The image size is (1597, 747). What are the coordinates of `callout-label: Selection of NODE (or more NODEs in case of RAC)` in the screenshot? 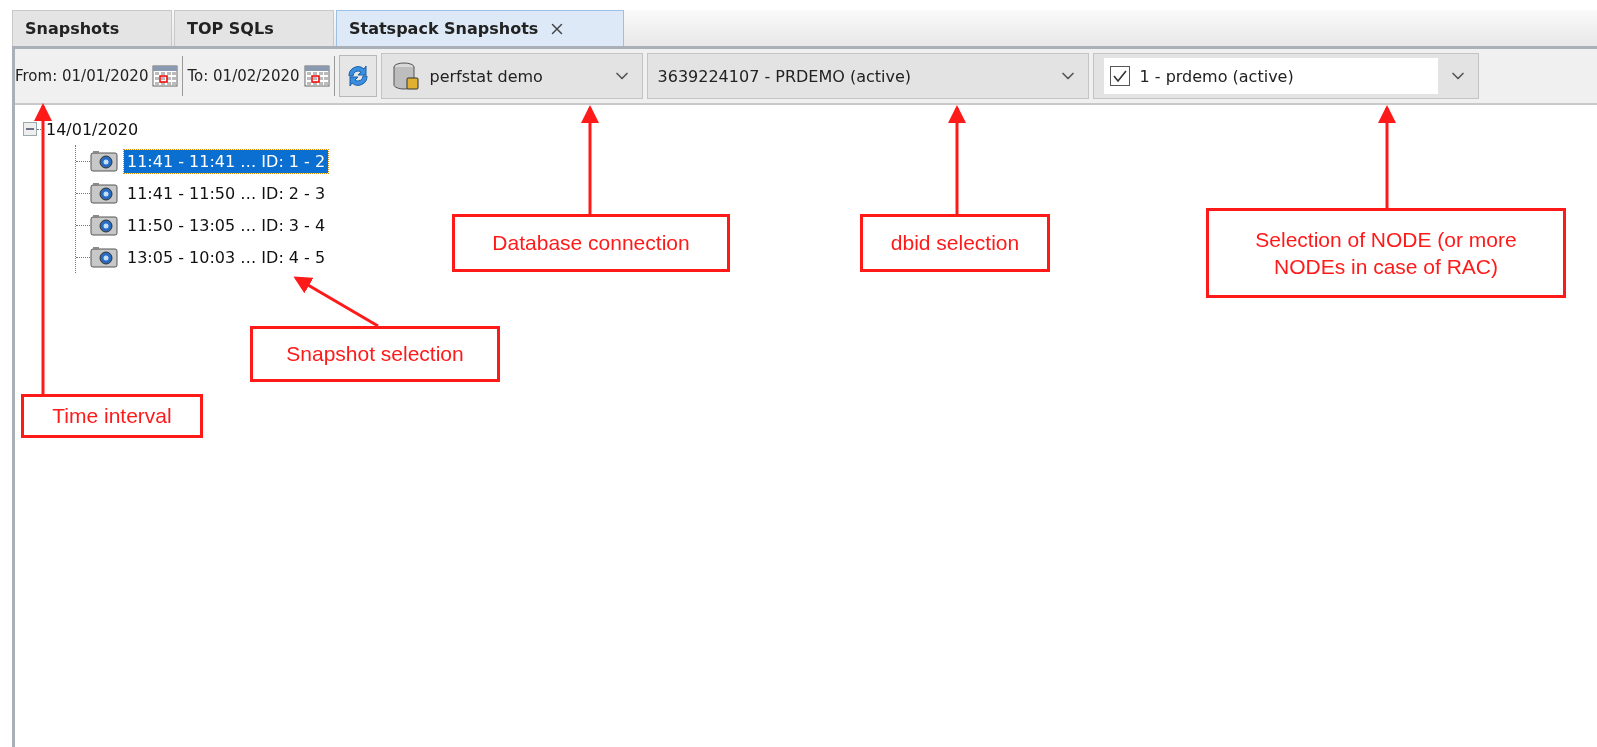 It's located at (1386, 253).